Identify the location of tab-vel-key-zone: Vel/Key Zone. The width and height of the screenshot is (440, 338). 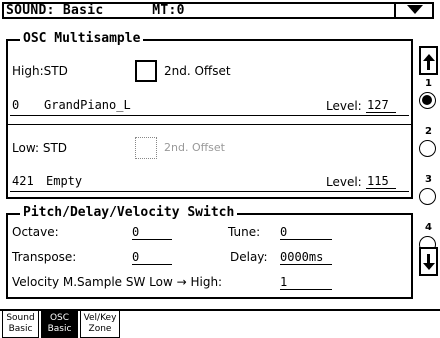
(100, 324).